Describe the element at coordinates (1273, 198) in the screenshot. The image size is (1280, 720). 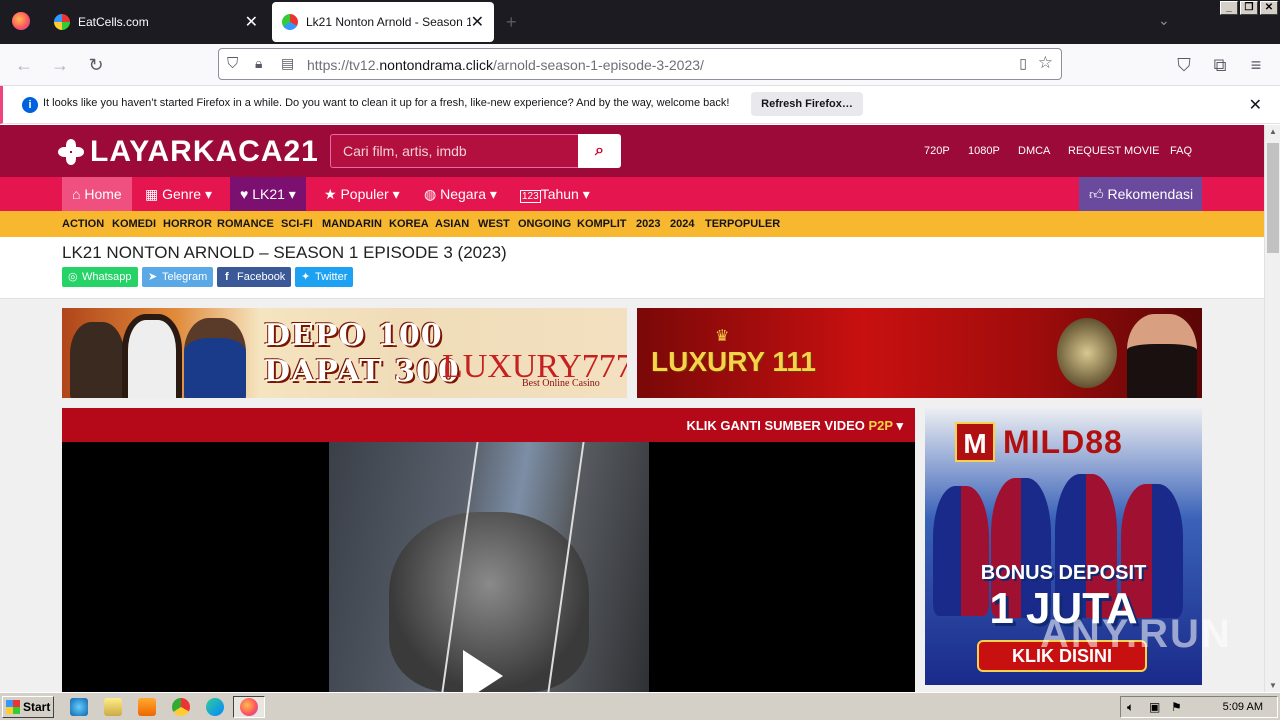
I see `scrollbar-thumb` at that location.